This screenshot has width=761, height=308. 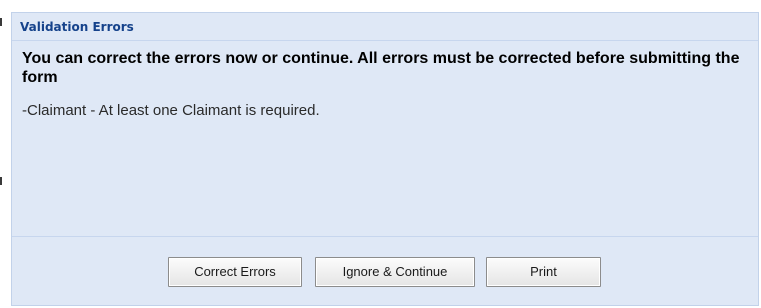 What do you see at coordinates (385, 27) in the screenshot?
I see `dialog-header: Validation Errors` at bounding box center [385, 27].